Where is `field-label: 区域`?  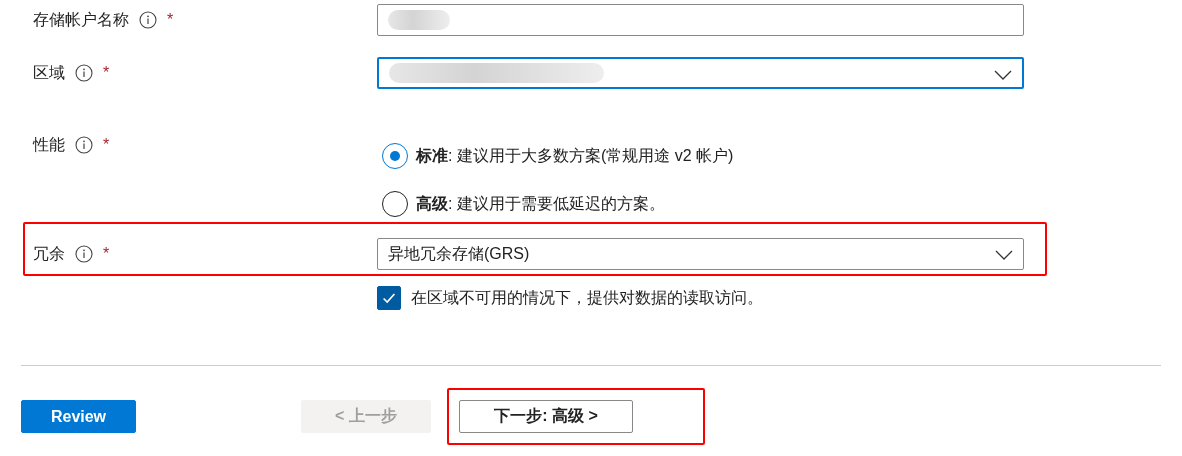 field-label: 区域 is located at coordinates (49, 72).